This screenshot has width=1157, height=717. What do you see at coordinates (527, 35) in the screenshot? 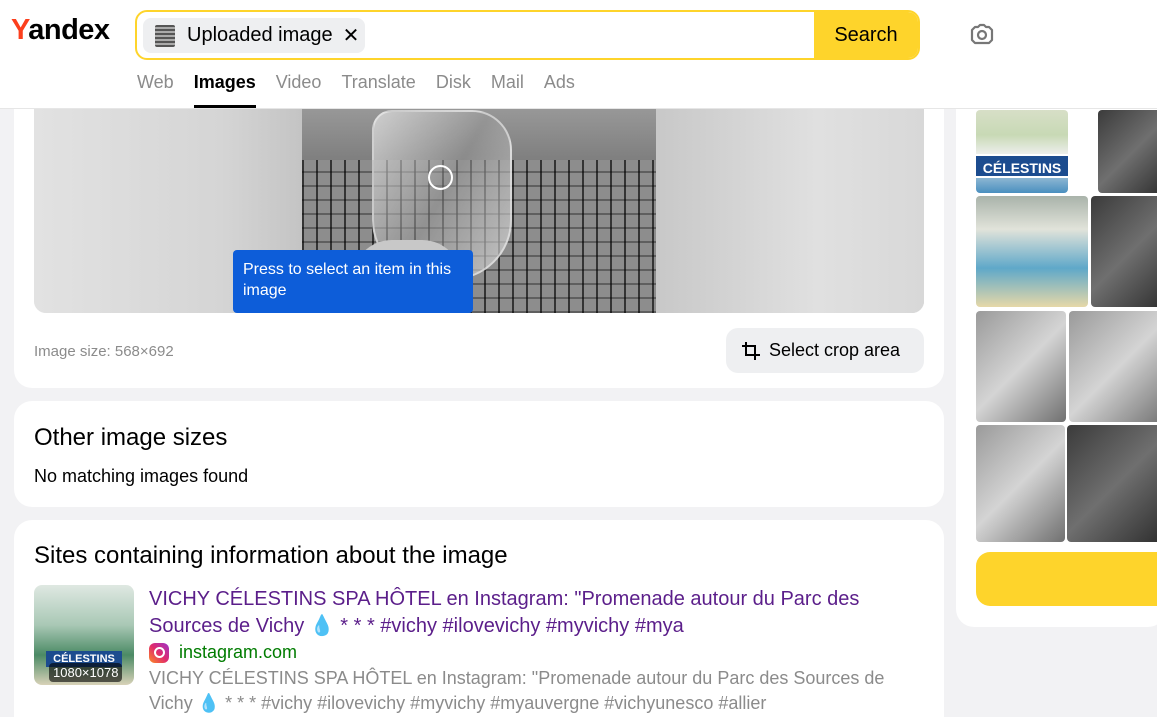
I see `search-box: Uploaded image ✕ Search` at bounding box center [527, 35].